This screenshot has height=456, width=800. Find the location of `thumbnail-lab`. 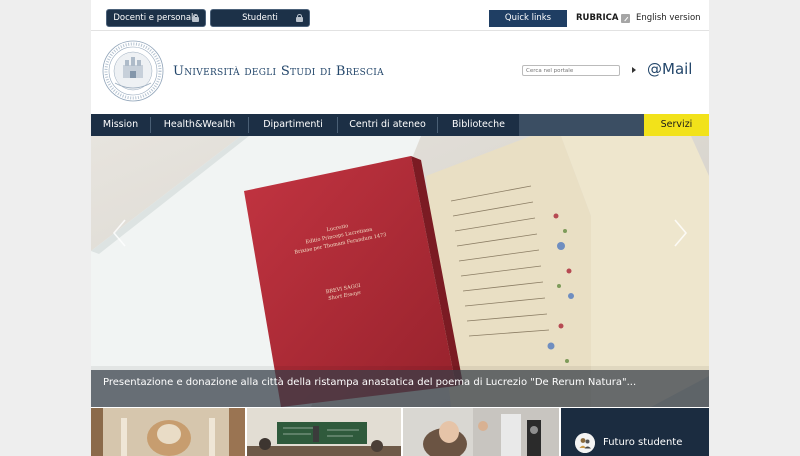

thumbnail-lab is located at coordinates (481, 432).